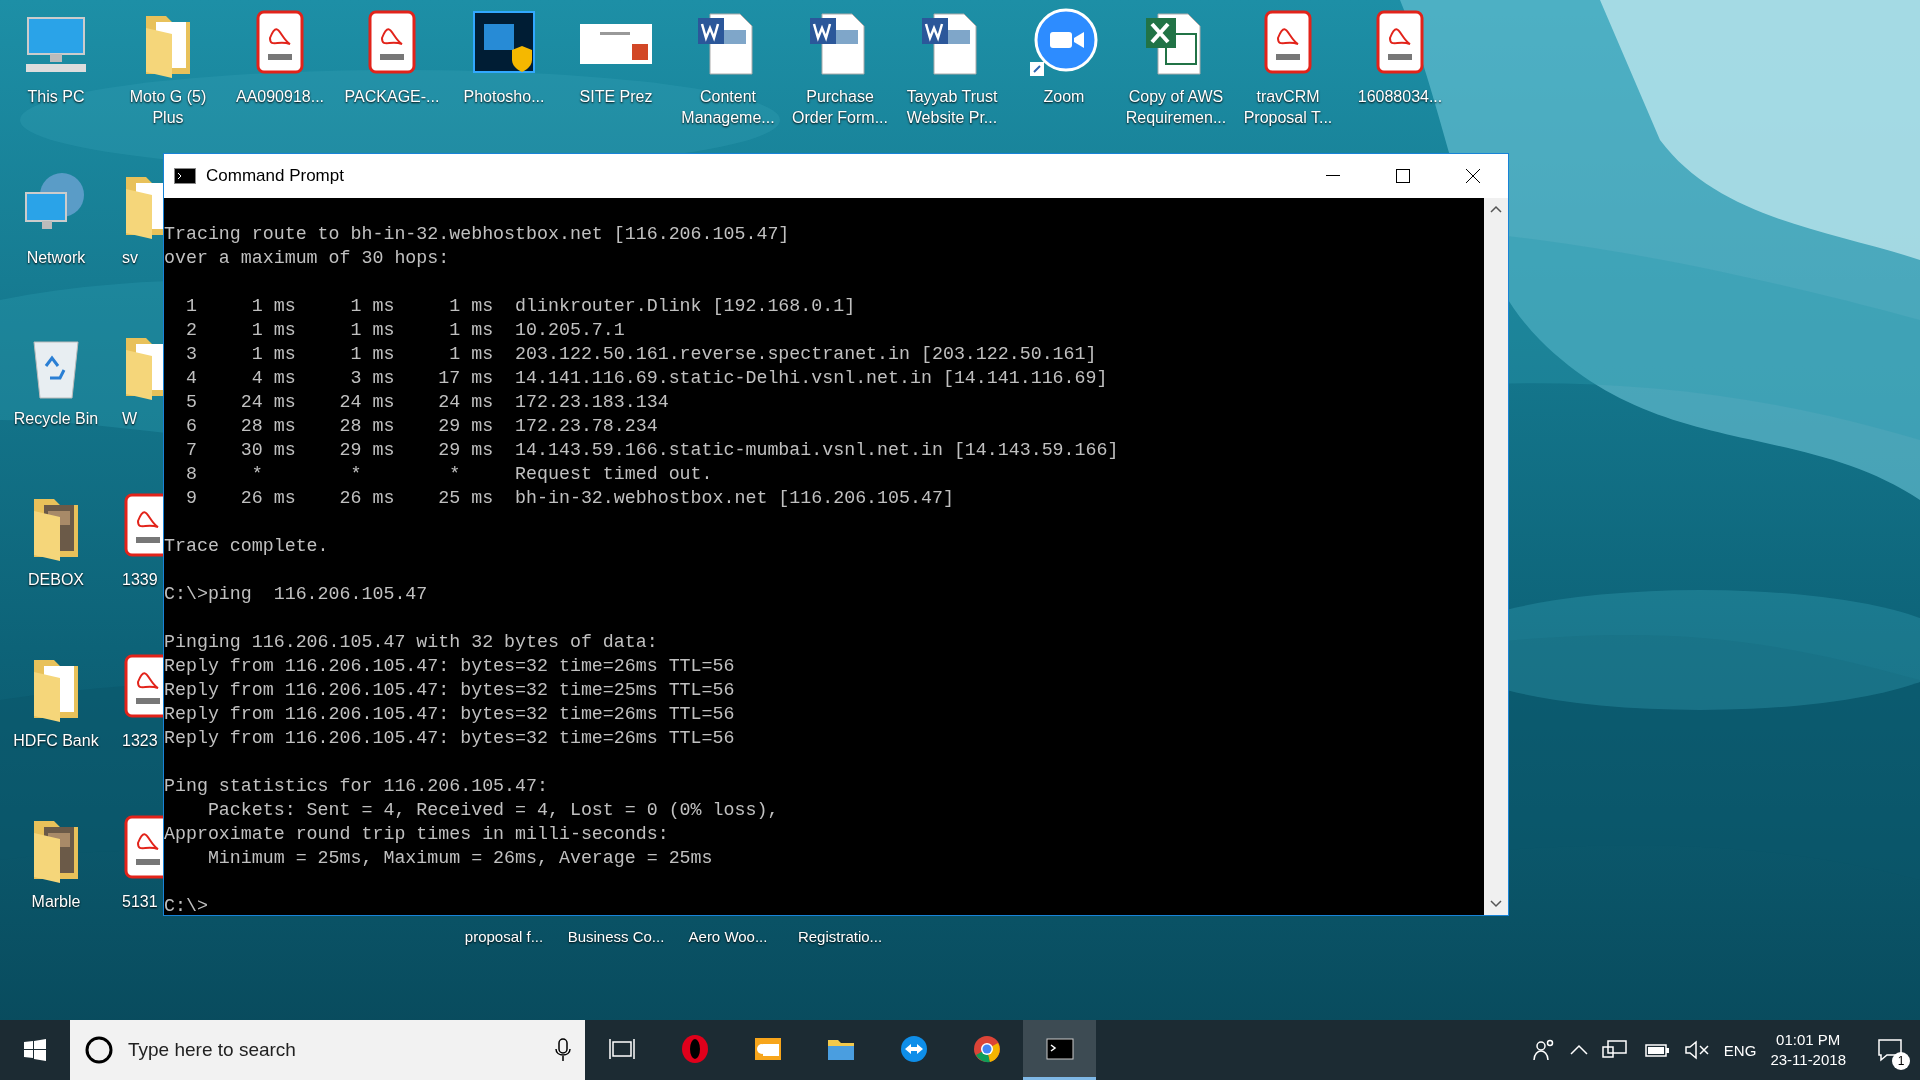 This screenshot has width=1920, height=1080. What do you see at coordinates (449, 690) in the screenshot?
I see `console-line: Reply from 116.206.105.47: bytes=32 time=25ms TTL=56` at bounding box center [449, 690].